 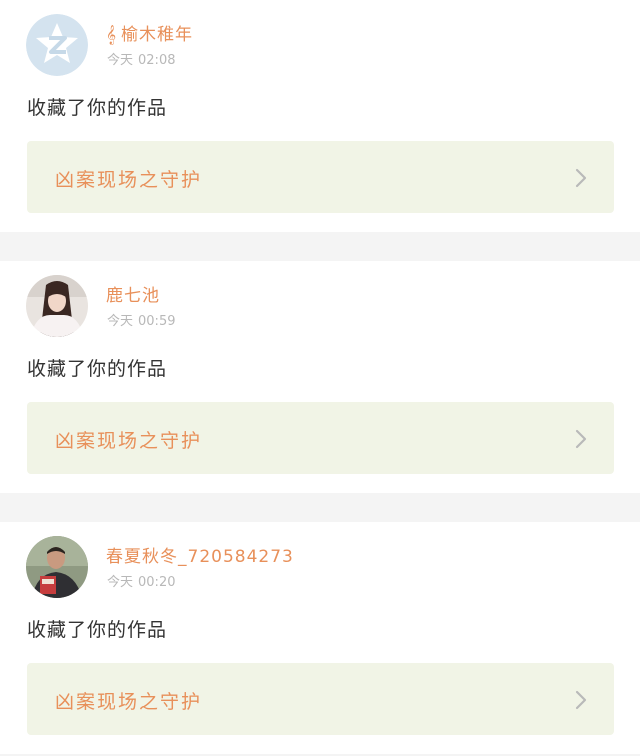 I want to click on username-text: 春夏秋冬_720584273, so click(x=200, y=557).